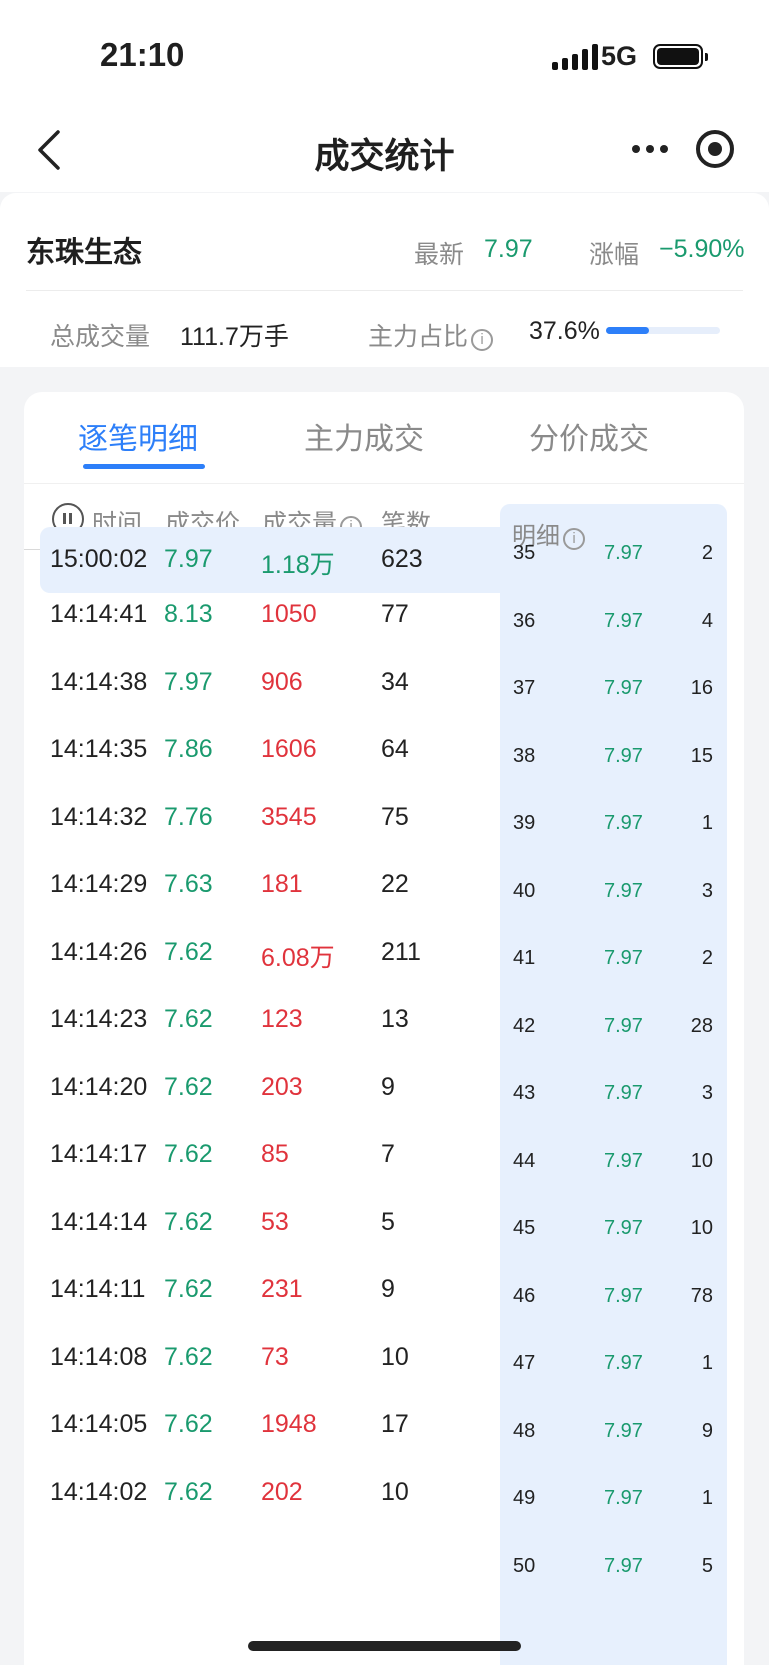 This screenshot has width=769, height=1665. Describe the element at coordinates (395, 614) in the screenshot. I see `cell-count: 77` at that location.